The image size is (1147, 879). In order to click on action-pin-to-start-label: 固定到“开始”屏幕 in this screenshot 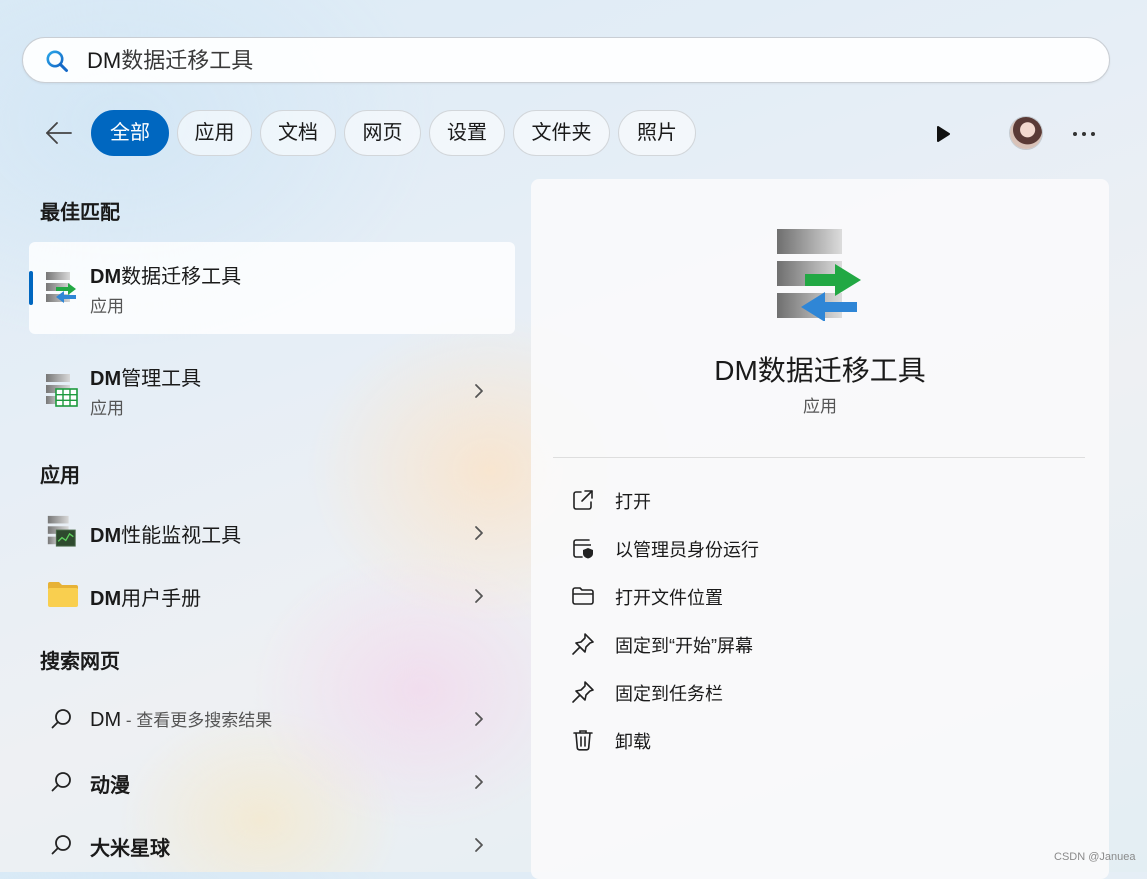, I will do `click(684, 646)`.